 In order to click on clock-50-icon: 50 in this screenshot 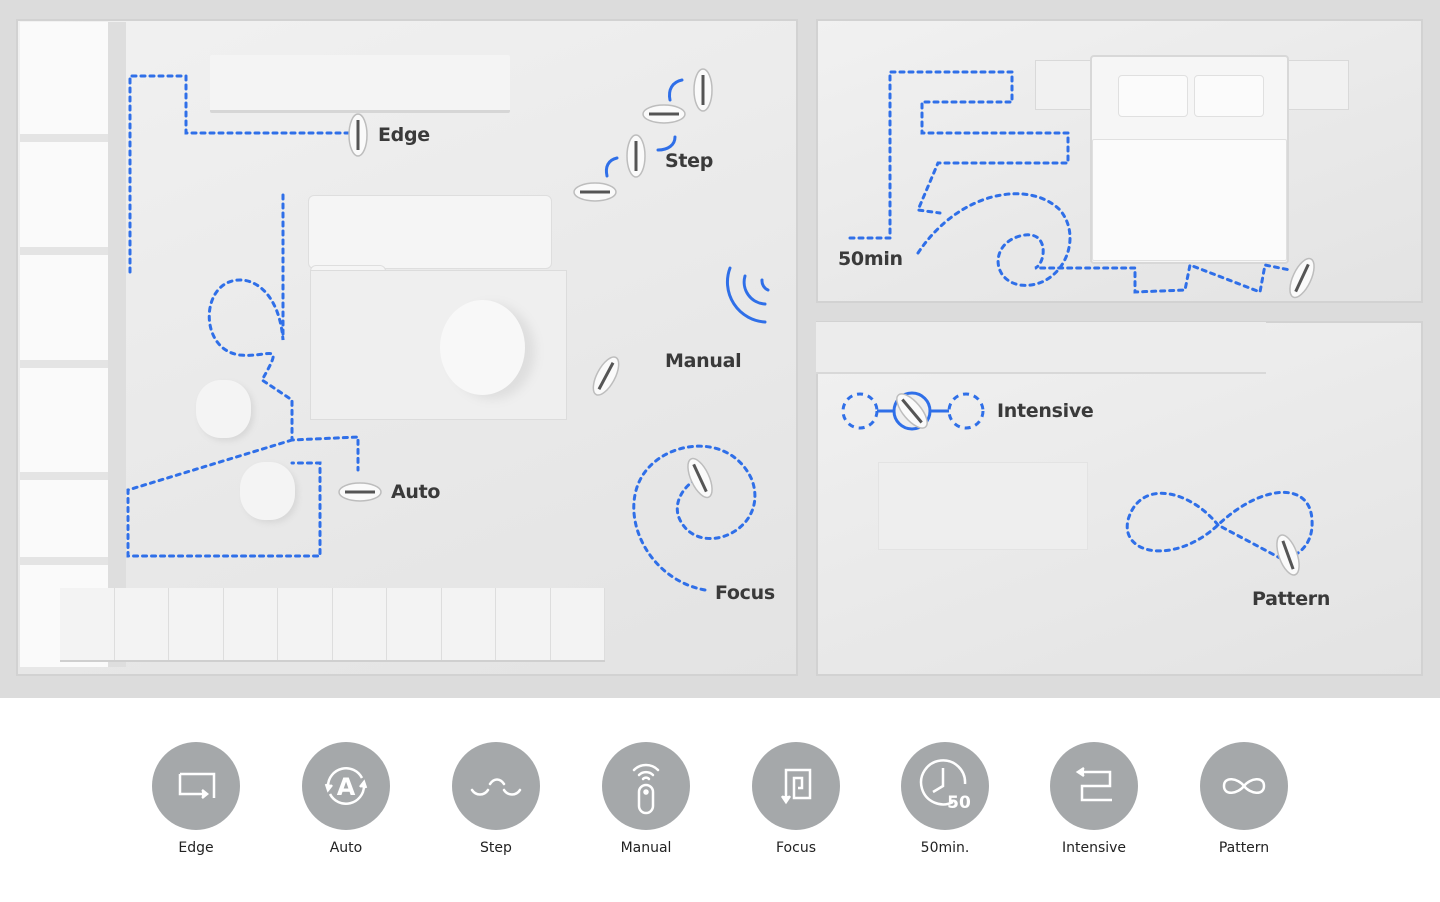, I will do `click(945, 786)`.